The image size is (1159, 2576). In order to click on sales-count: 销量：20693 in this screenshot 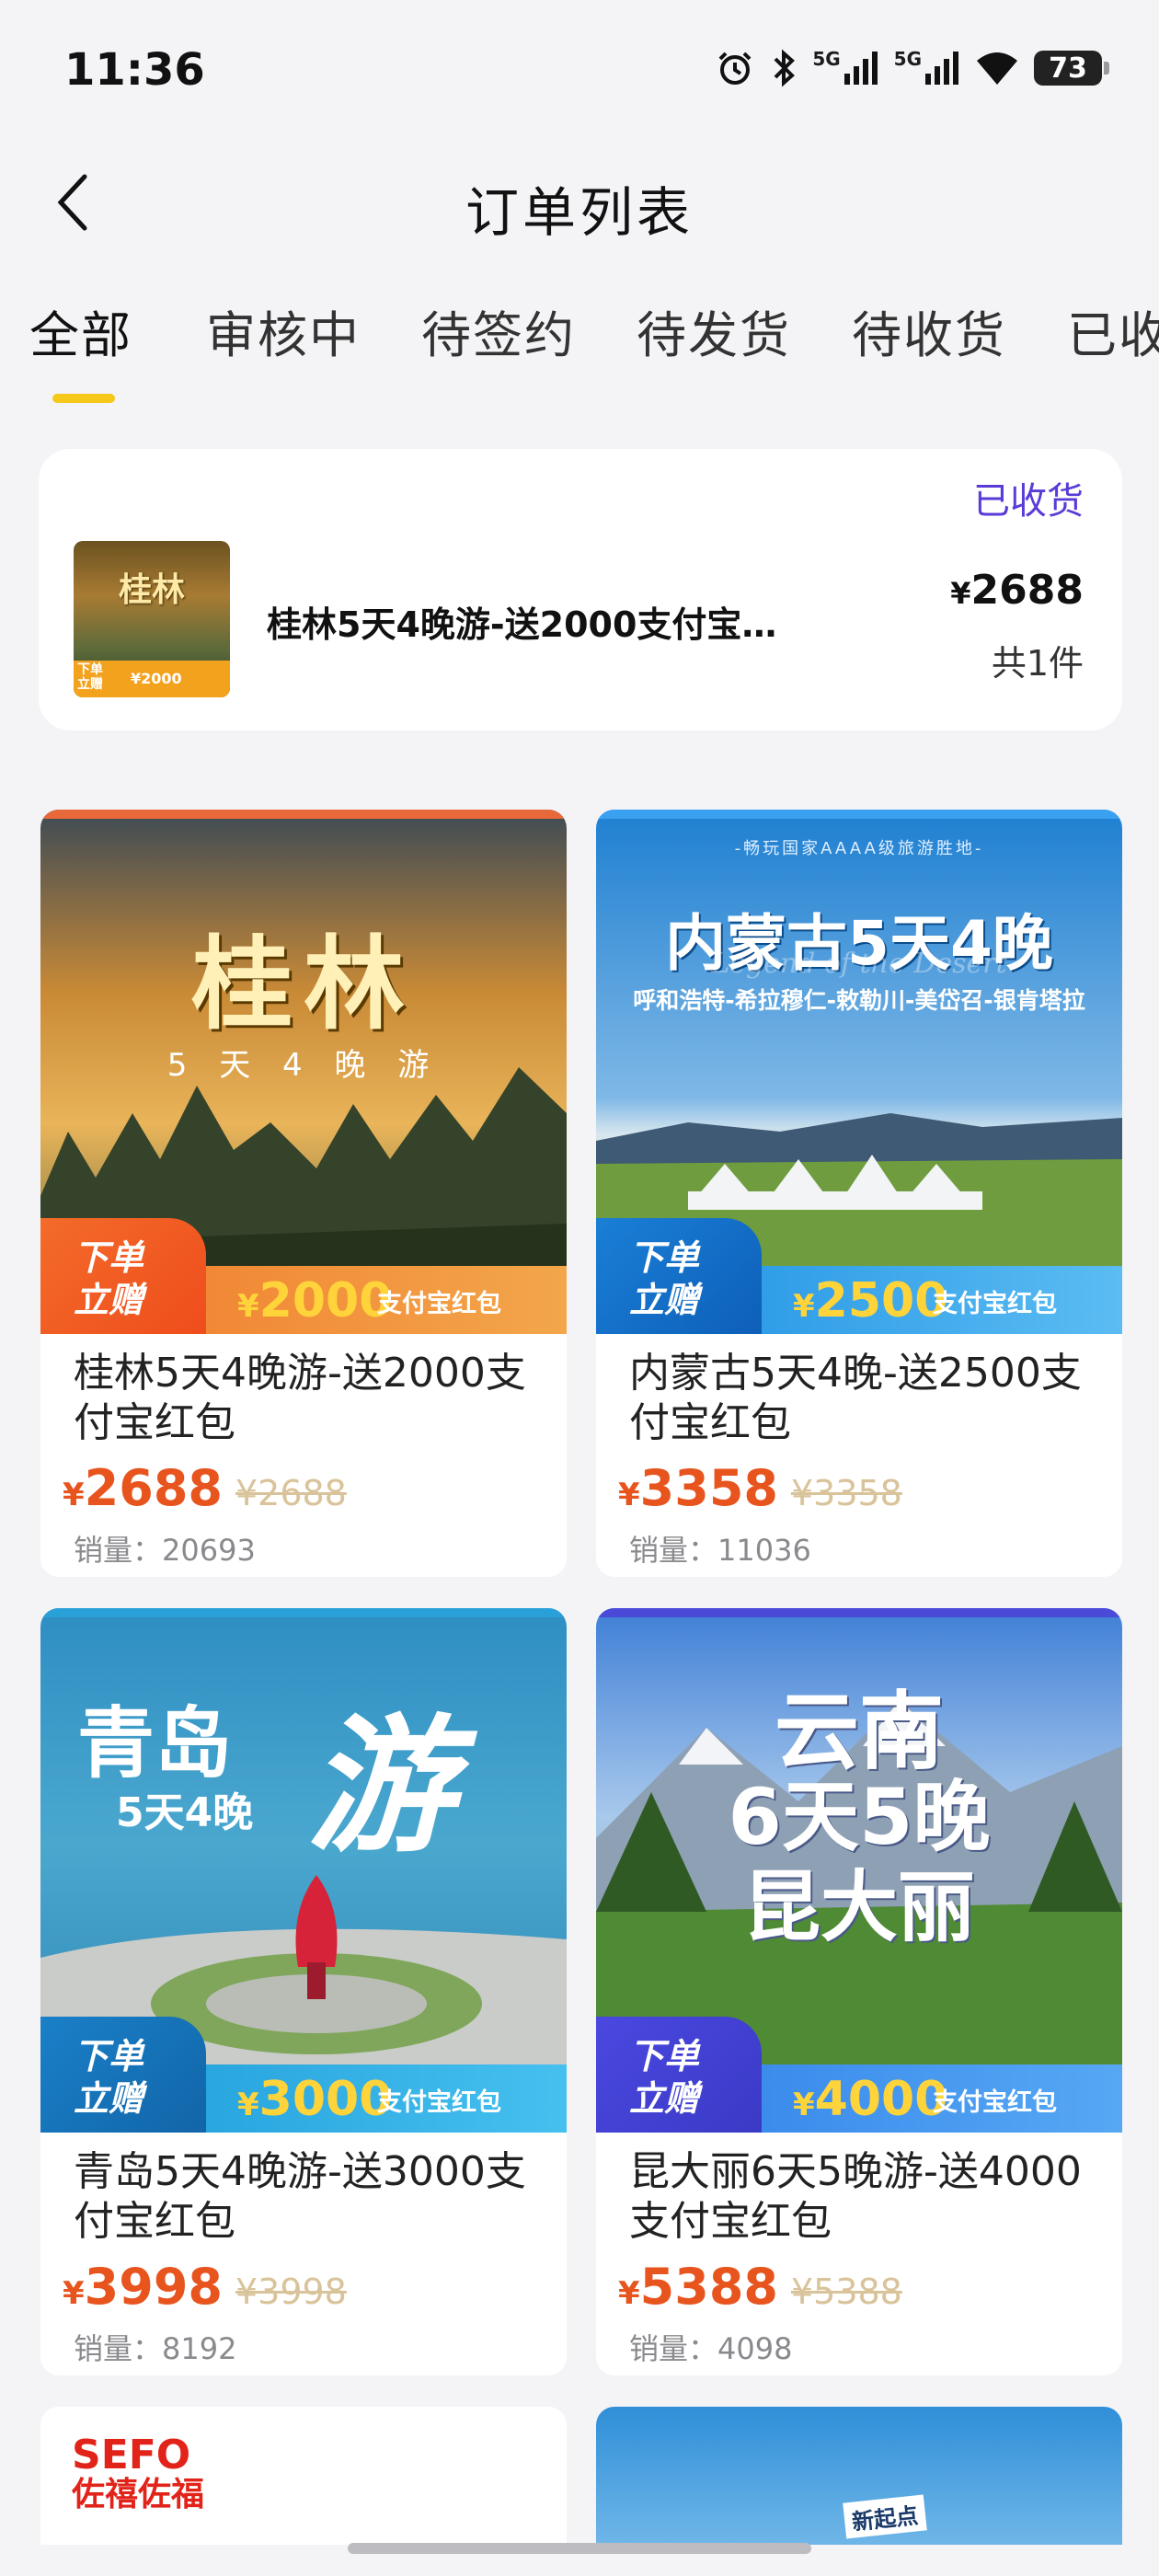, I will do `click(165, 1550)`.